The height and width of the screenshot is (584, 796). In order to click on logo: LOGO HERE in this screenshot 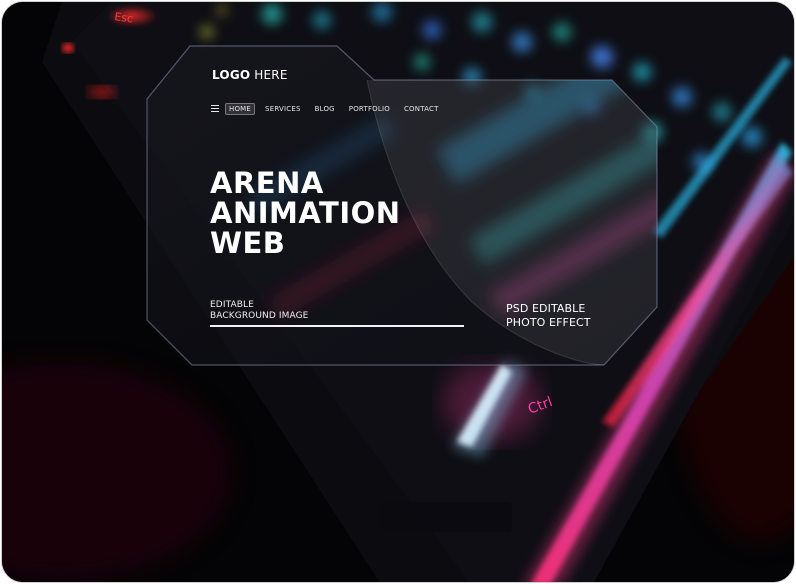, I will do `click(250, 75)`.